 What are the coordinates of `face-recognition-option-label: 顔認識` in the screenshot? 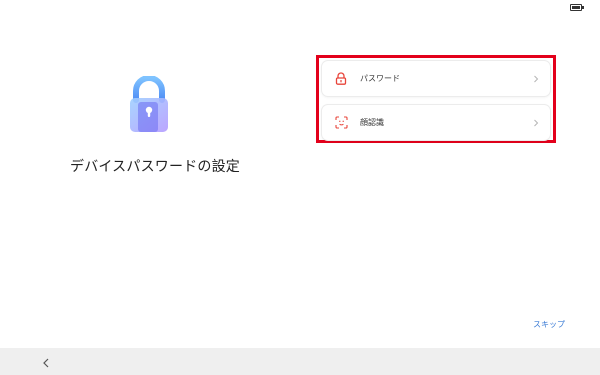 It's located at (372, 122).